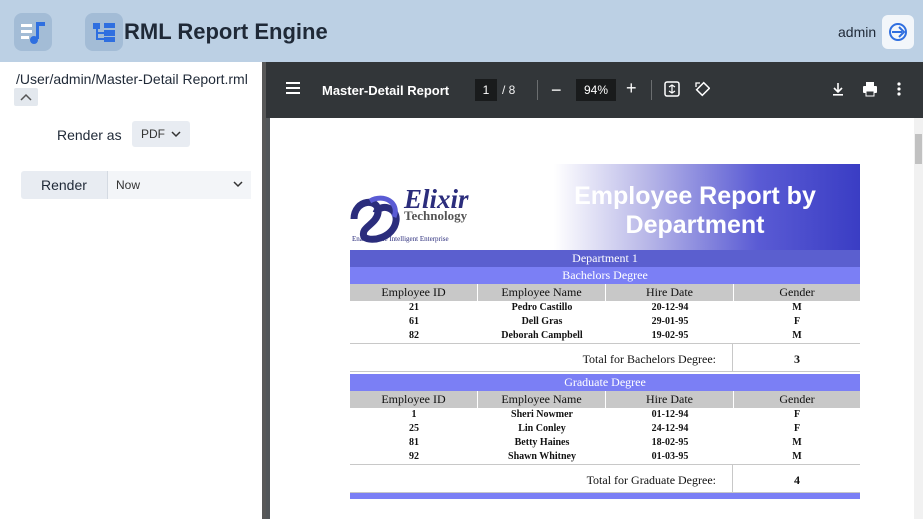  Describe the element at coordinates (486, 90) in the screenshot. I see `page-number-input: 1` at that location.